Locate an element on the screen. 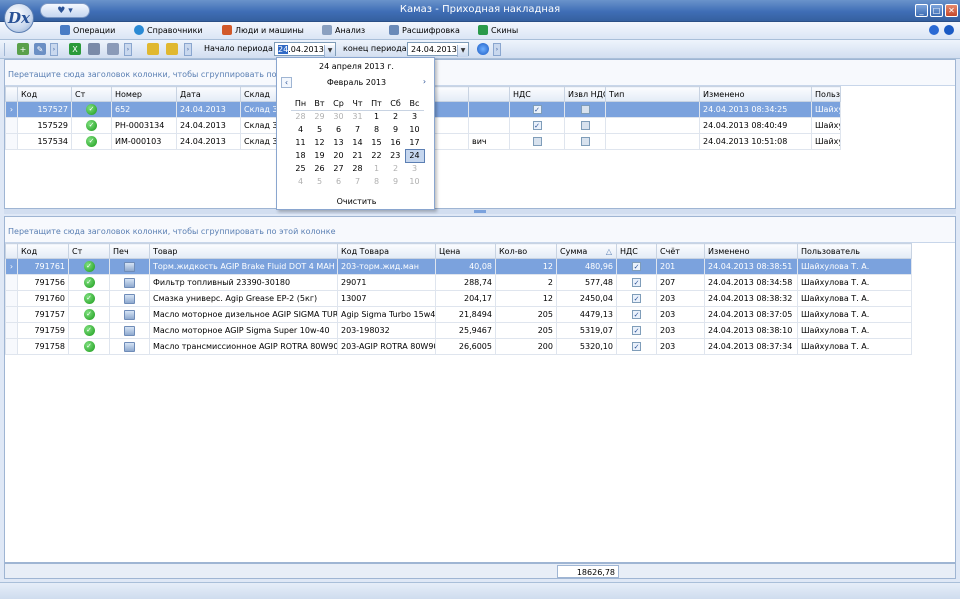 This screenshot has height=599, width=960. menu-directories: Справочники is located at coordinates (168, 30).